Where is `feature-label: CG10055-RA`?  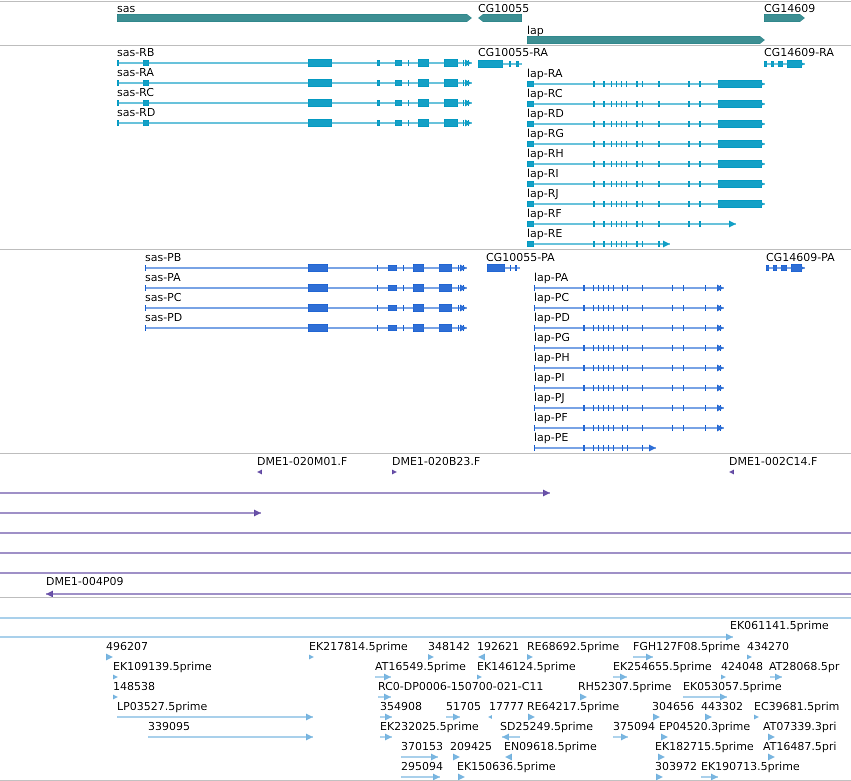 feature-label: CG10055-RA is located at coordinates (513, 52).